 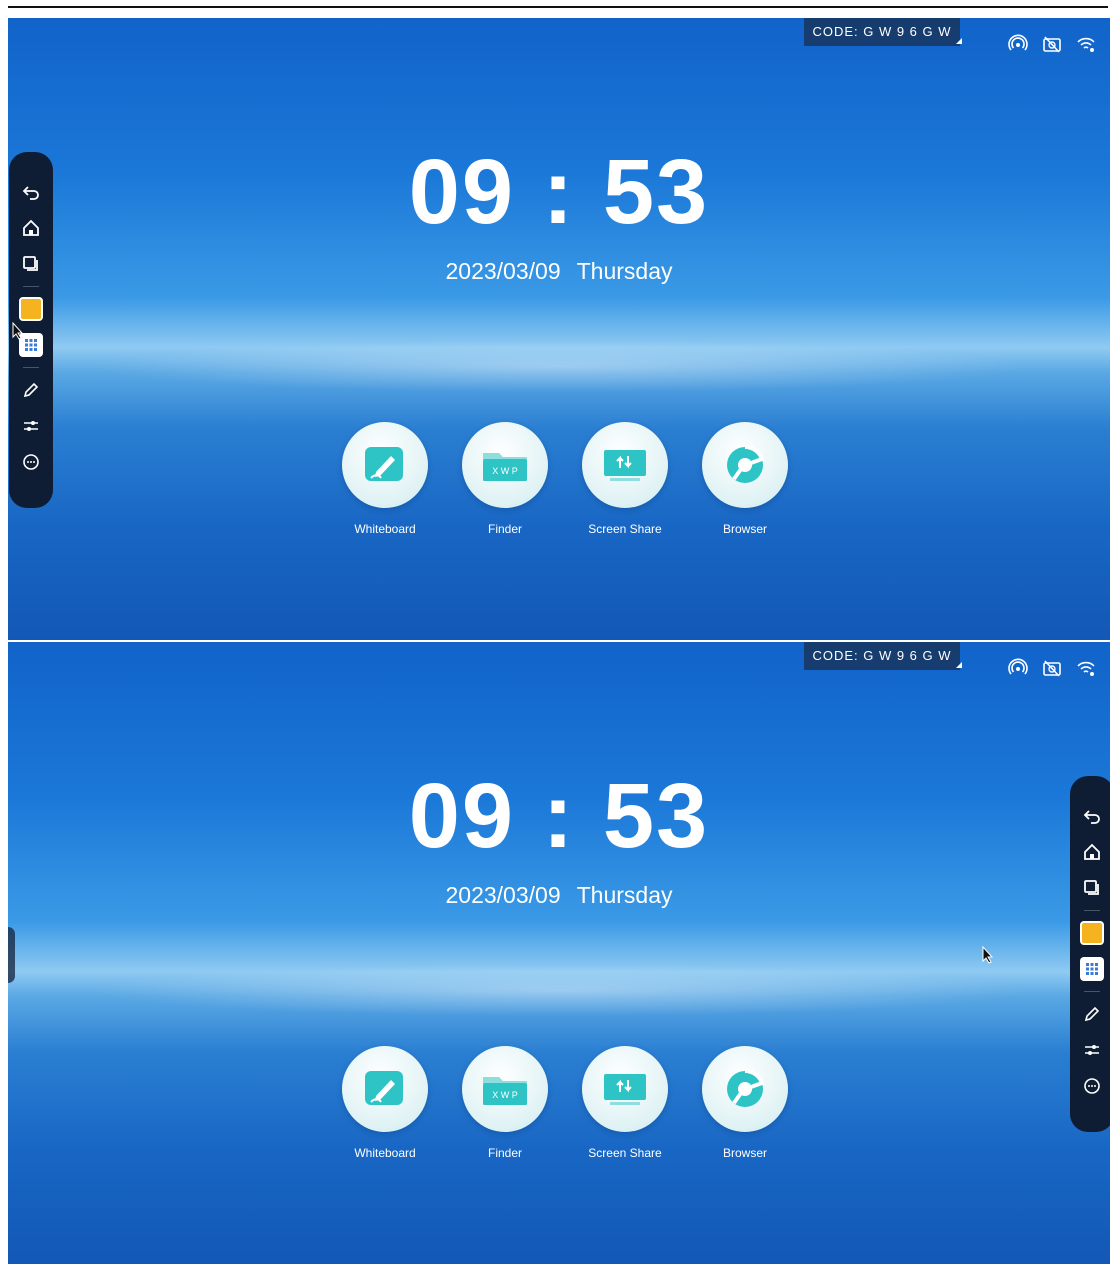 What do you see at coordinates (1092, 969) in the screenshot?
I see `apps-grid-icon` at bounding box center [1092, 969].